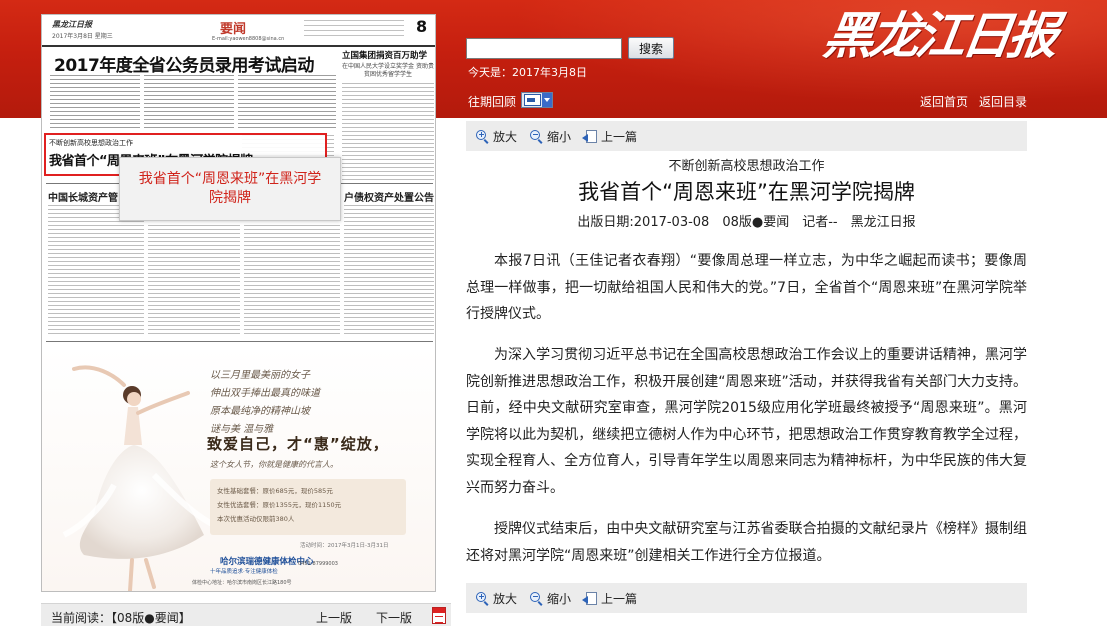 The height and width of the screenshot is (626, 1107). What do you see at coordinates (334, 617) in the screenshot?
I see `prev-page-link: 上一版` at bounding box center [334, 617].